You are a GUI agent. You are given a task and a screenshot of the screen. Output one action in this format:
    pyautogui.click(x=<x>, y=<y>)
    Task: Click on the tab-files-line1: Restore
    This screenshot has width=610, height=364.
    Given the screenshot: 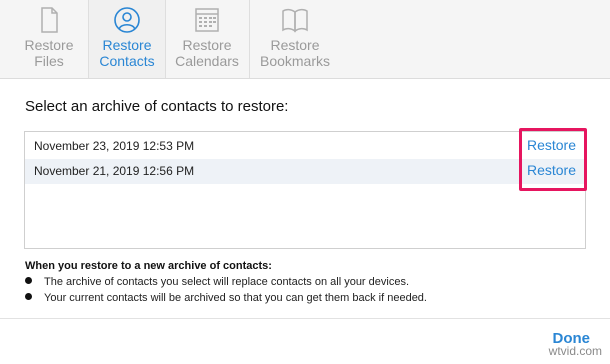 What is the action you would take?
    pyautogui.click(x=49, y=45)
    